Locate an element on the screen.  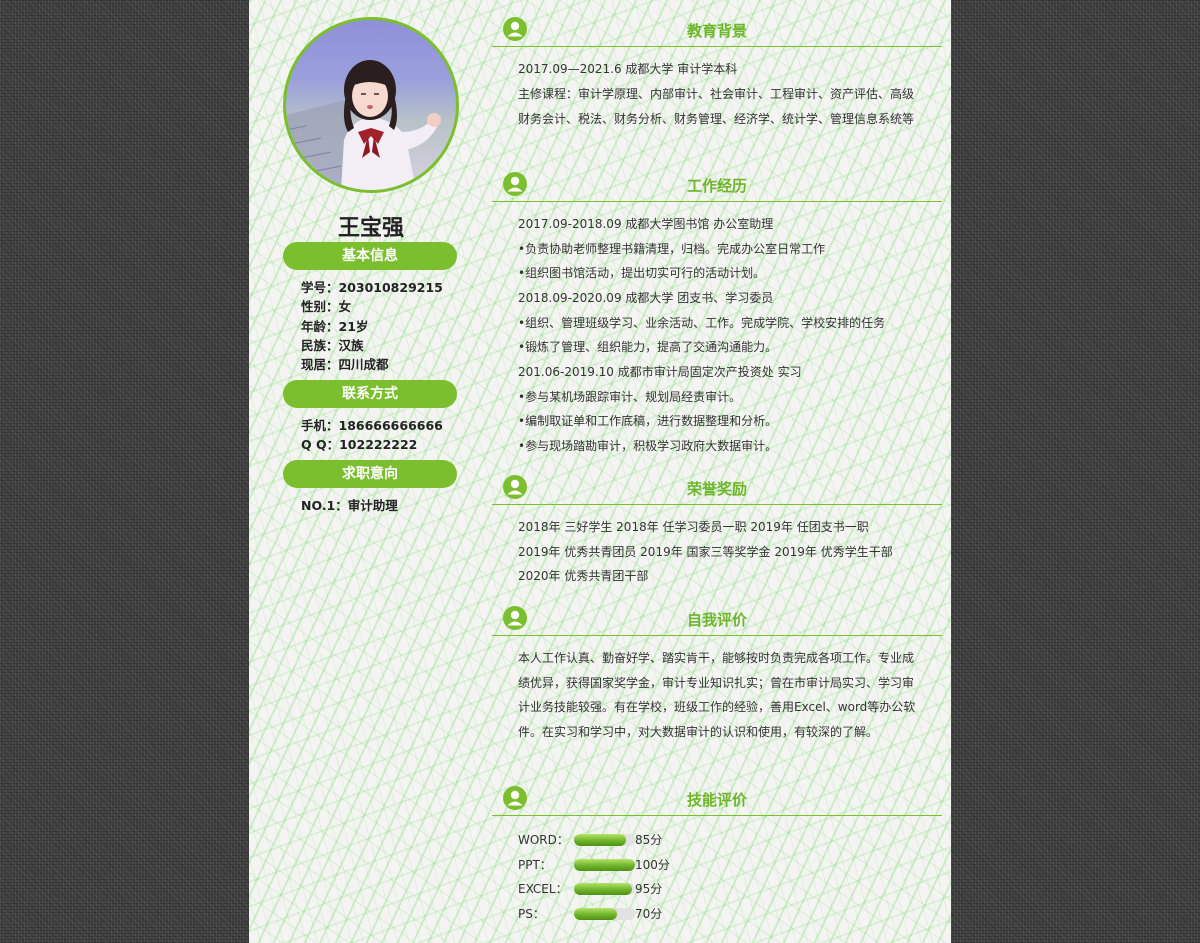
residence: 现居：四川成都 is located at coordinates (345, 364).